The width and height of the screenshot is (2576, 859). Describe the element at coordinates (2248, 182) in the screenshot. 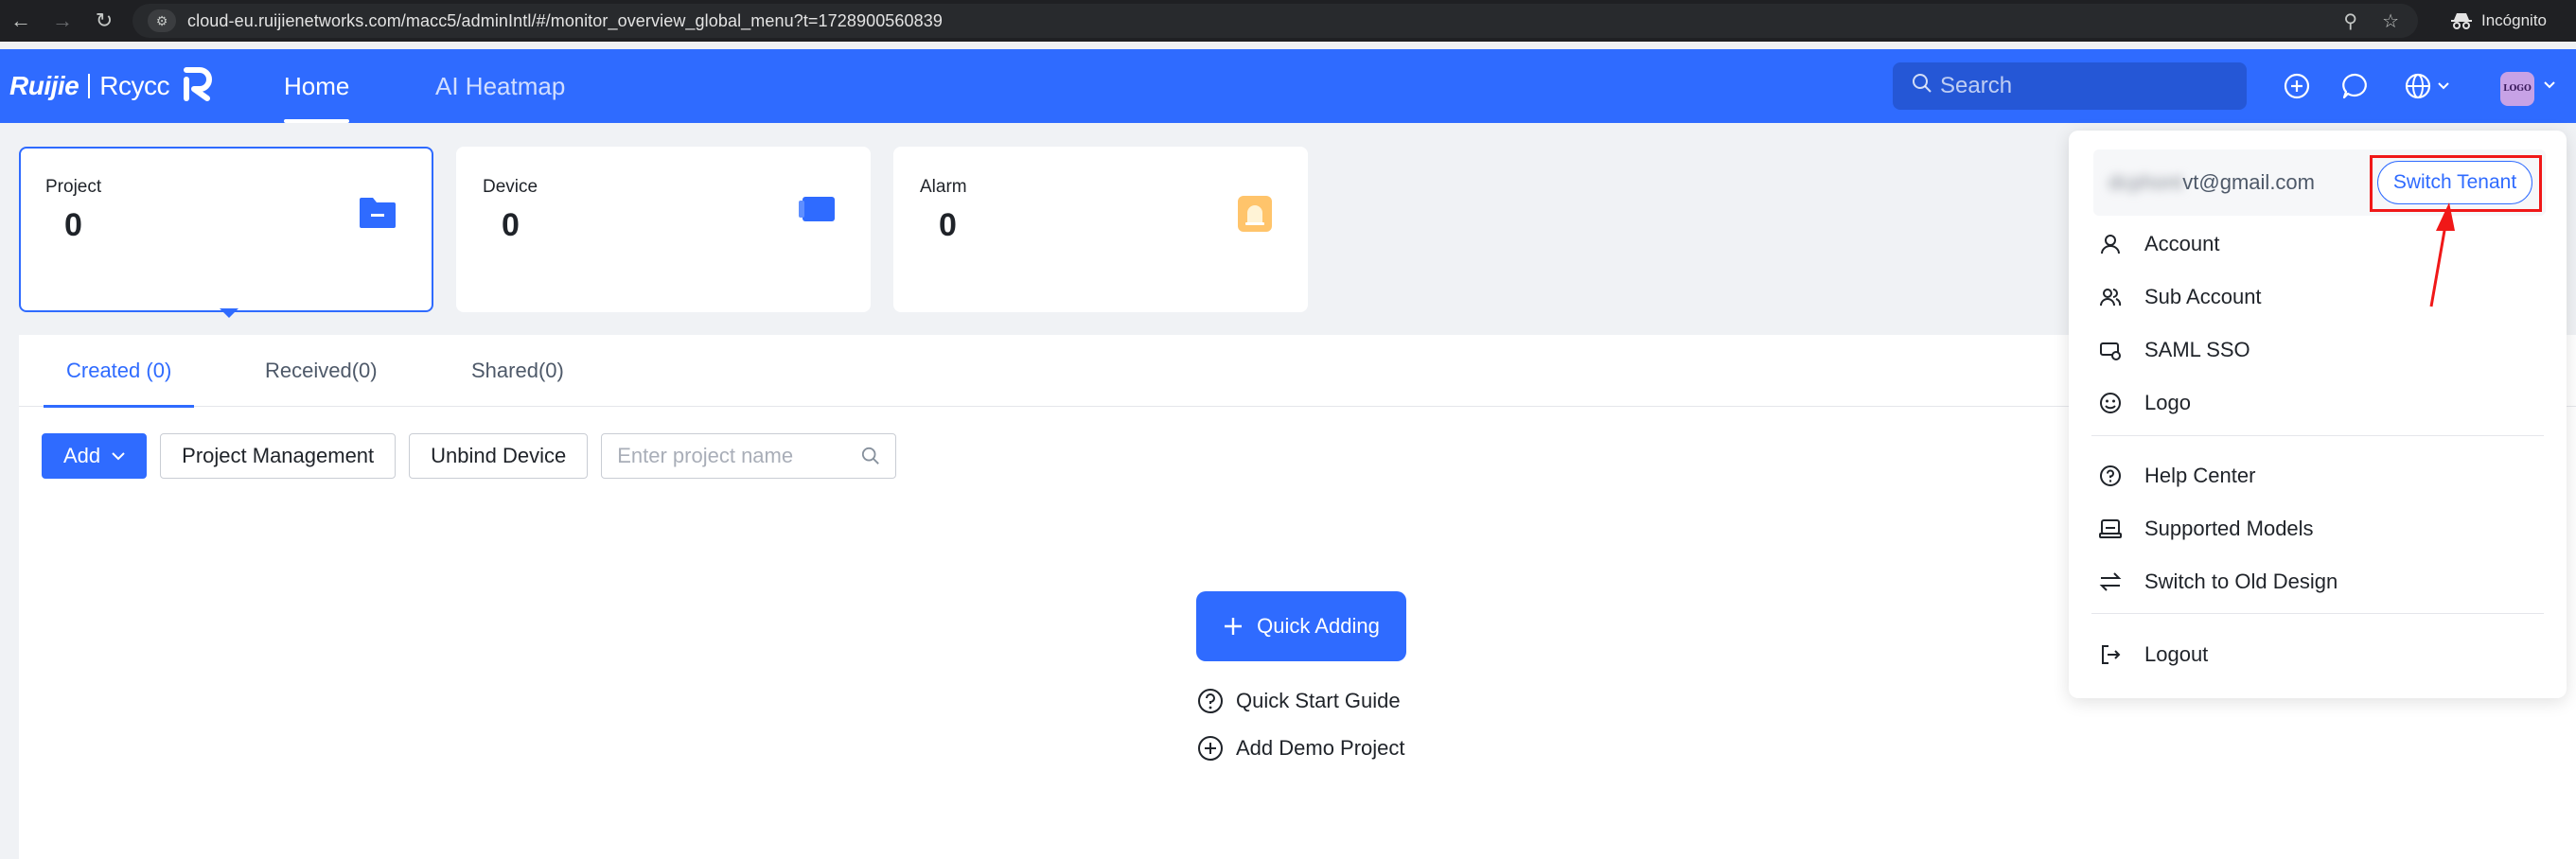

I see `email-visible: vt@gmail.com` at that location.